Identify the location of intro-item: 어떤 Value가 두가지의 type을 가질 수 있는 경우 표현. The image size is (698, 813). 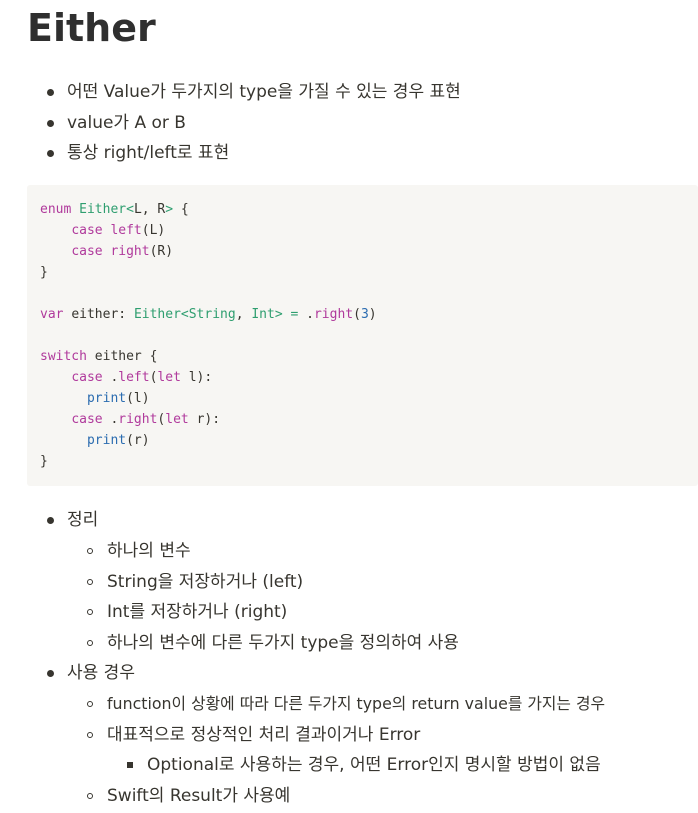
(264, 92).